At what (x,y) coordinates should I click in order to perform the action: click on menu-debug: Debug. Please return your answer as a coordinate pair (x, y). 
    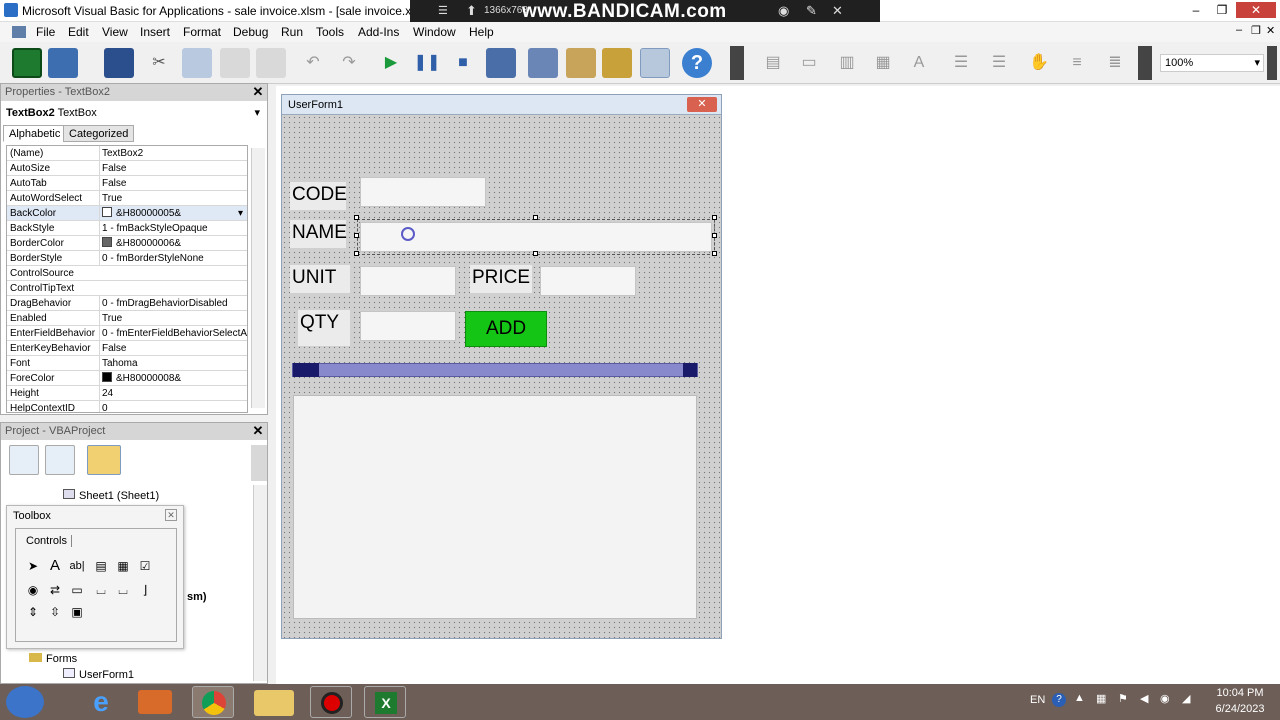
    Looking at the image, I should click on (250, 32).